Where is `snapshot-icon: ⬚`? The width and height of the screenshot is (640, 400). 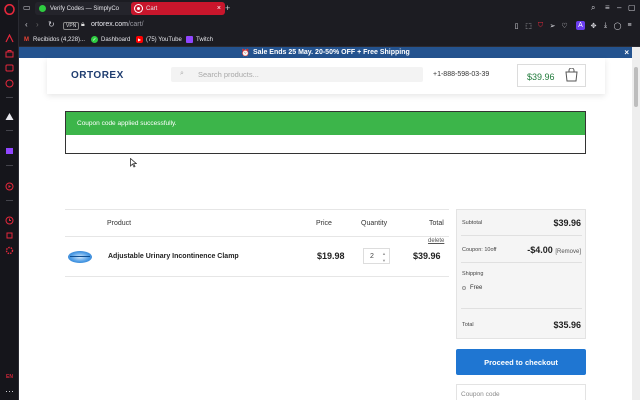
snapshot-icon: ⬚ is located at coordinates (528, 25).